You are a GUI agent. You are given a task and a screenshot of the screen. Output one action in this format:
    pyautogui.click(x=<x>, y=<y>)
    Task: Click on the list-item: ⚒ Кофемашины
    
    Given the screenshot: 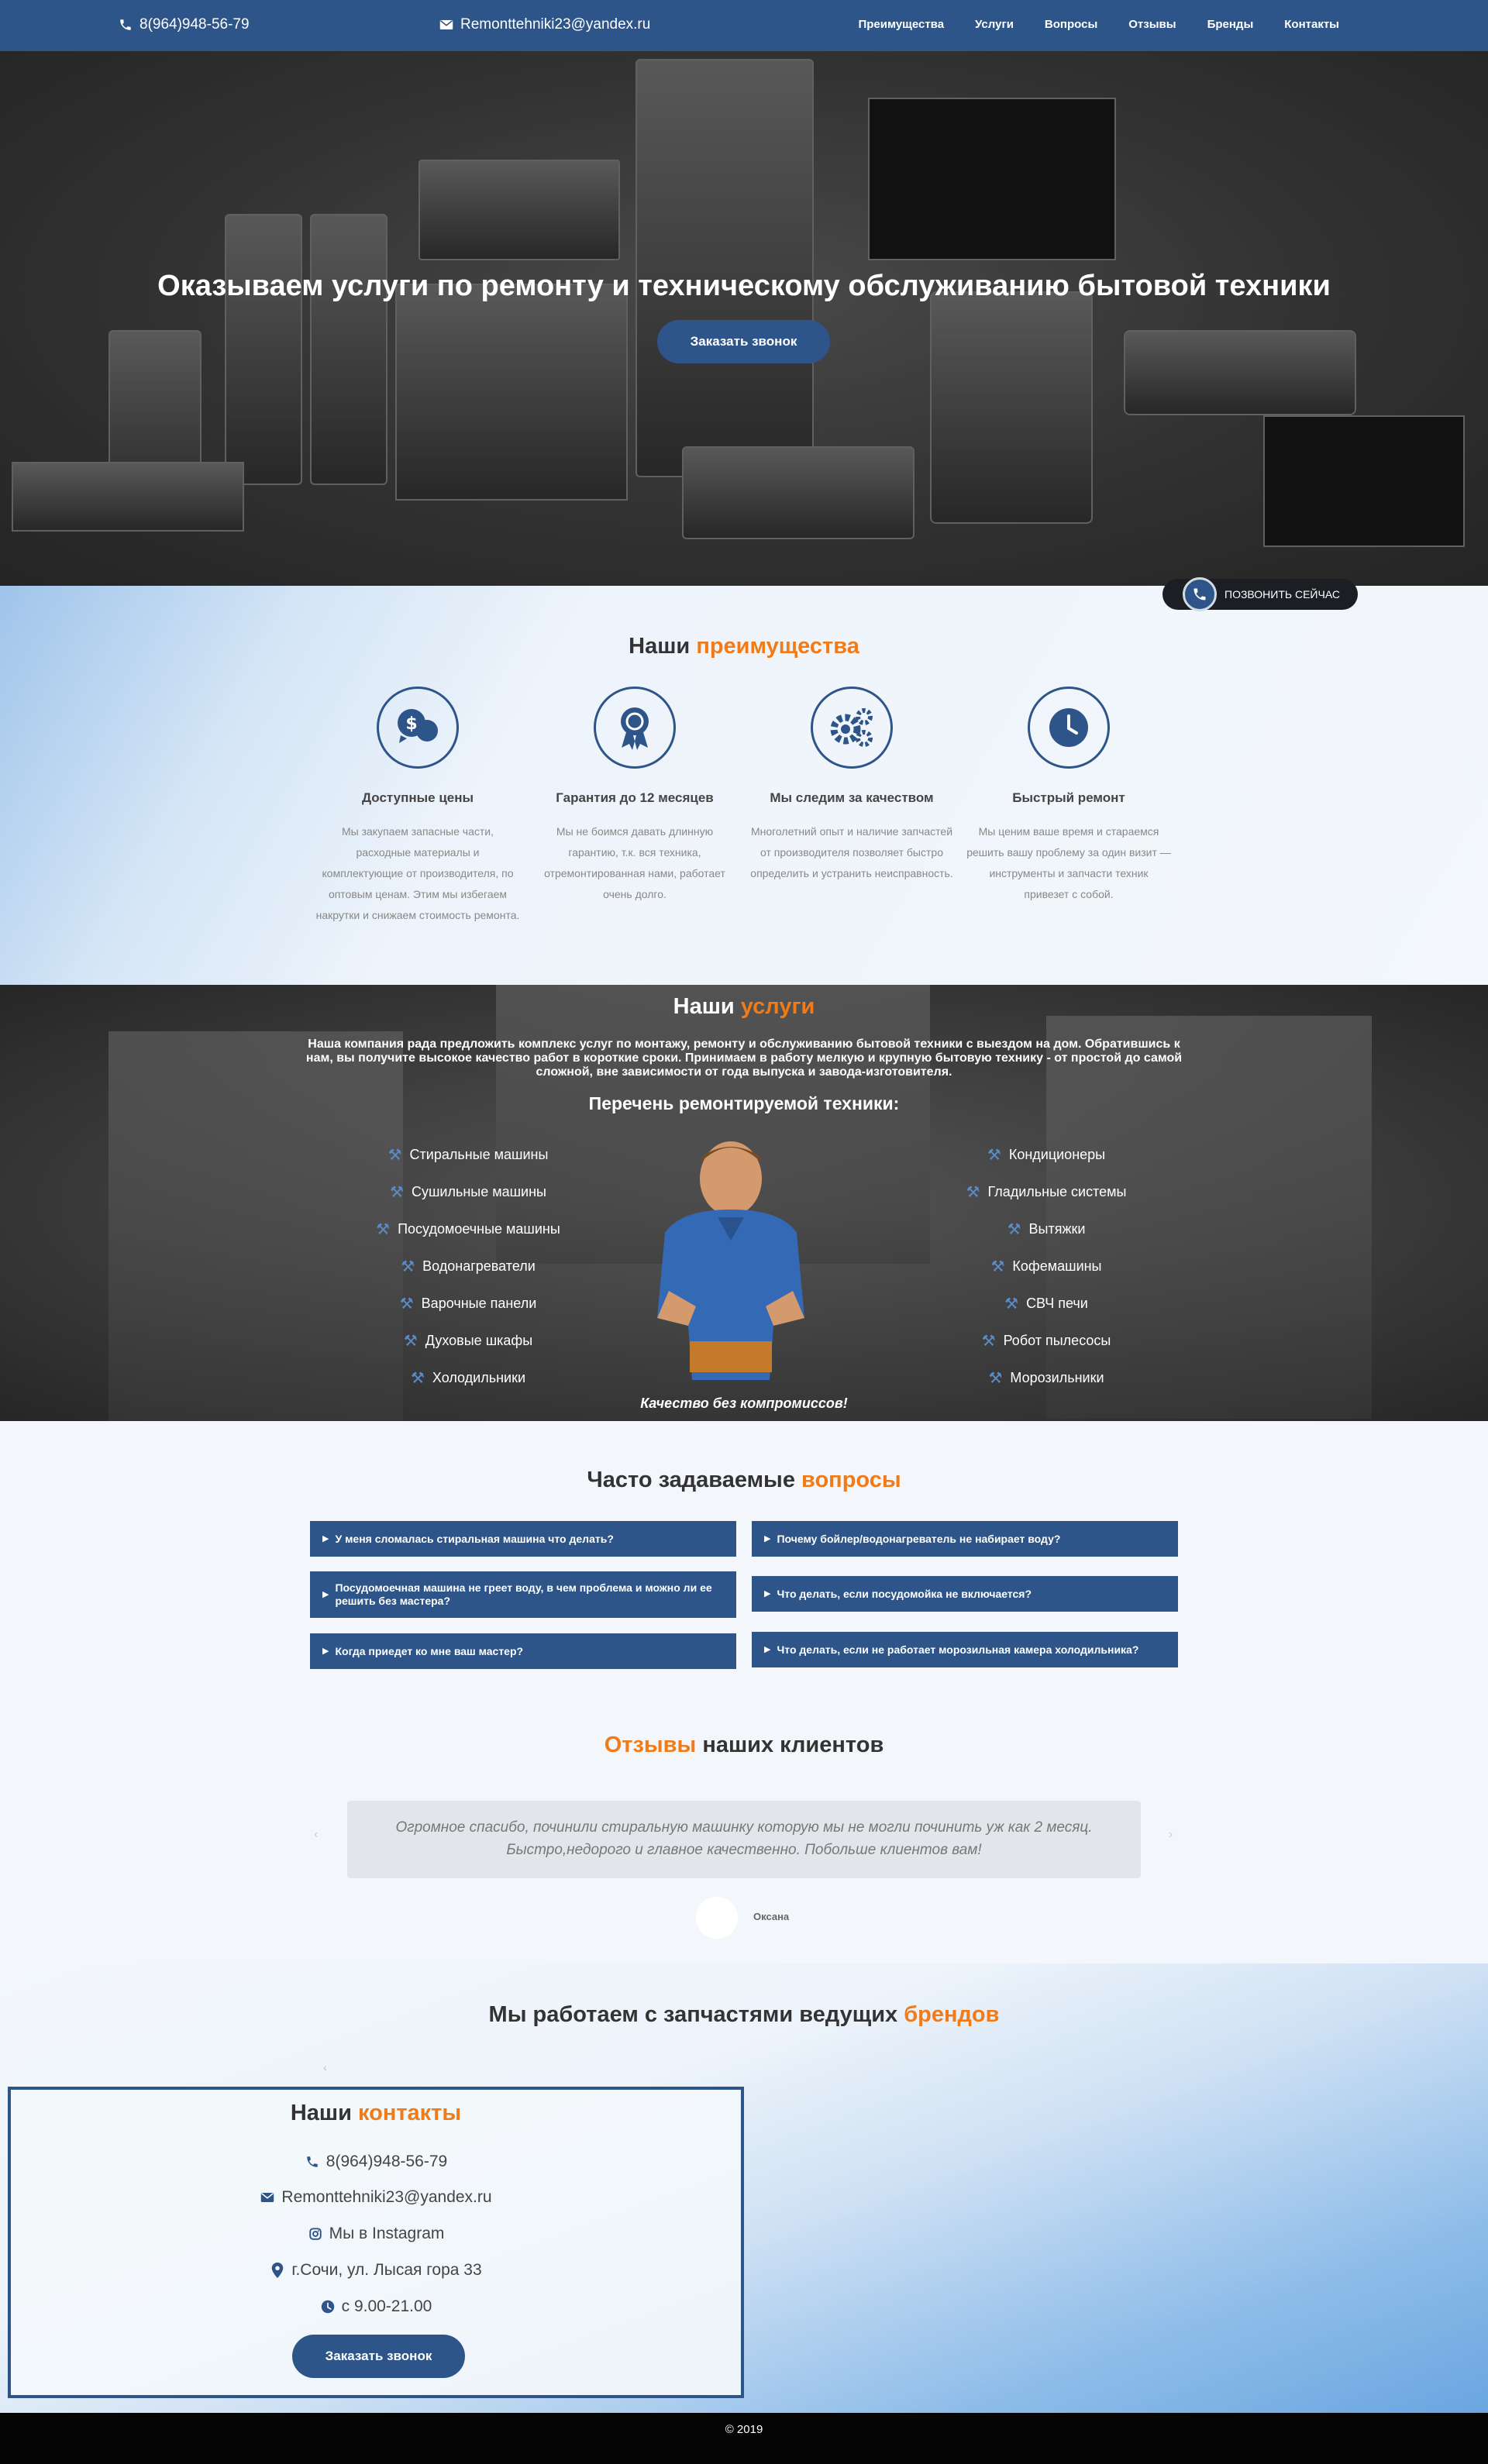 What is the action you would take?
    pyautogui.click(x=1046, y=1266)
    